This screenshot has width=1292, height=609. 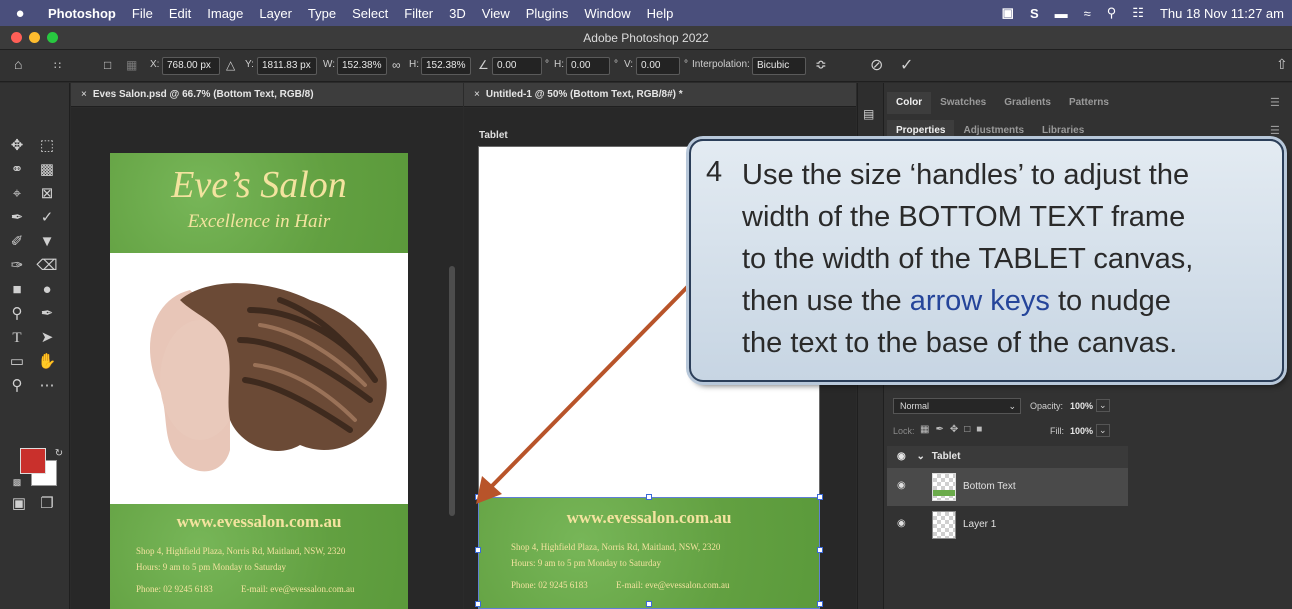 What do you see at coordinates (275, 13) in the screenshot?
I see `menu-layer: Layer` at bounding box center [275, 13].